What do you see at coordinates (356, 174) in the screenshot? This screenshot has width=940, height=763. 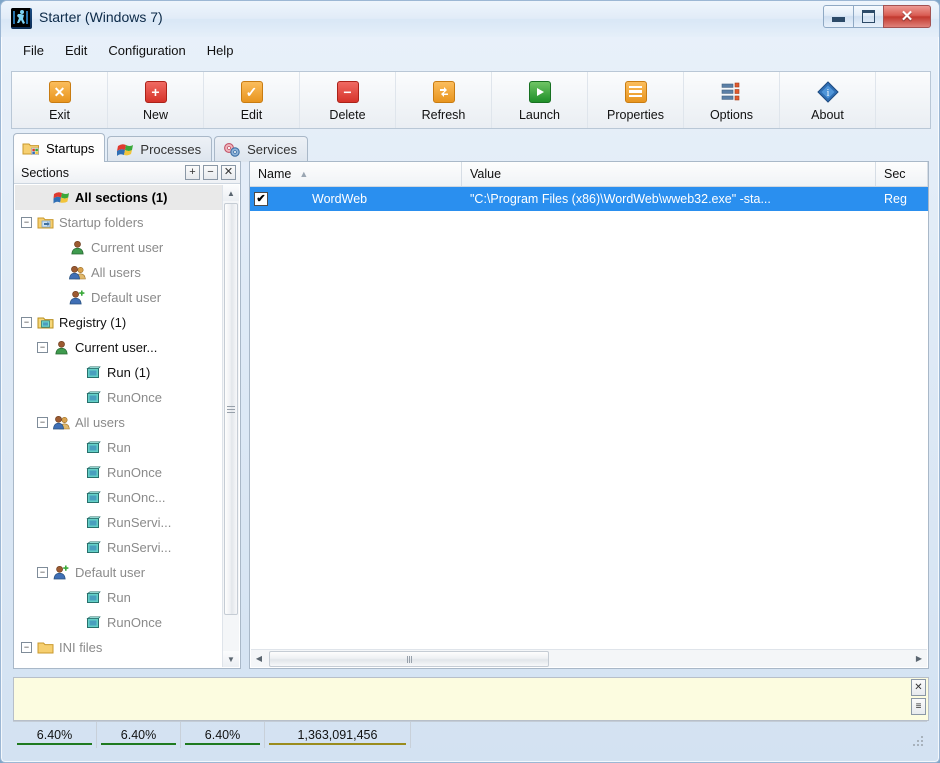 I see `column-header-name: Name ▲` at bounding box center [356, 174].